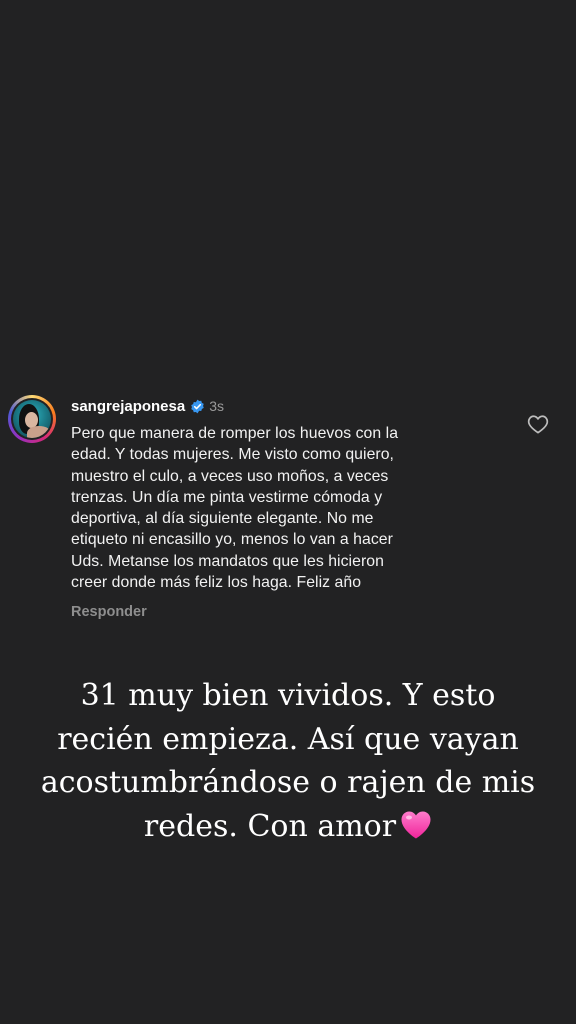 This screenshot has width=576, height=1024. I want to click on caption-line: 31 muy bien vividos. Y esto, so click(288, 695).